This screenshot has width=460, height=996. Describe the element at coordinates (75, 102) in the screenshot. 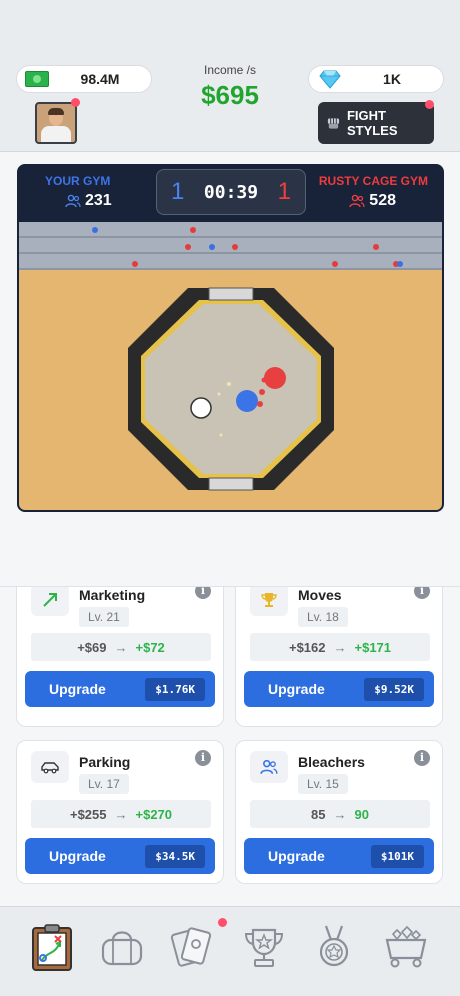

I see `avatar-notification-dot` at that location.